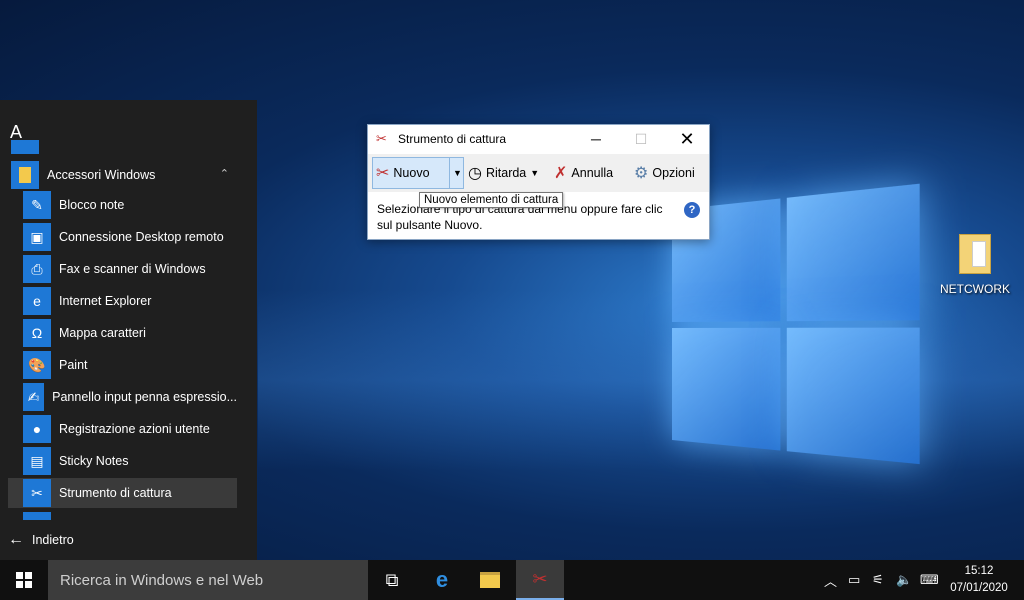 The height and width of the screenshot is (600, 1024). I want to click on menu-item-internet-explorer: e Internet Explorer, so click(122, 301).